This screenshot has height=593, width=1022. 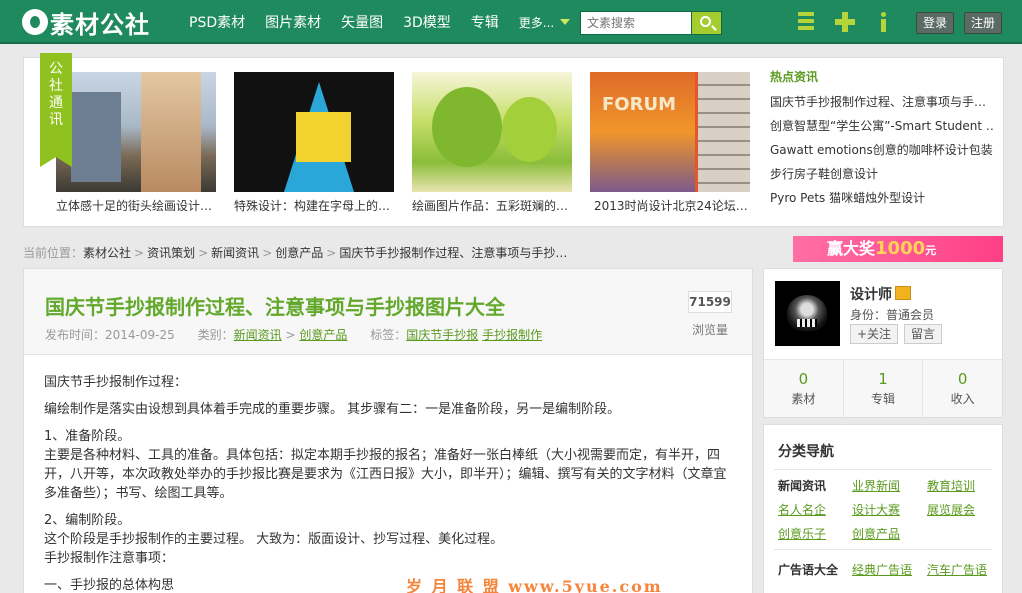 What do you see at coordinates (910, 315) in the screenshot?
I see `role-value: 普通会员` at bounding box center [910, 315].